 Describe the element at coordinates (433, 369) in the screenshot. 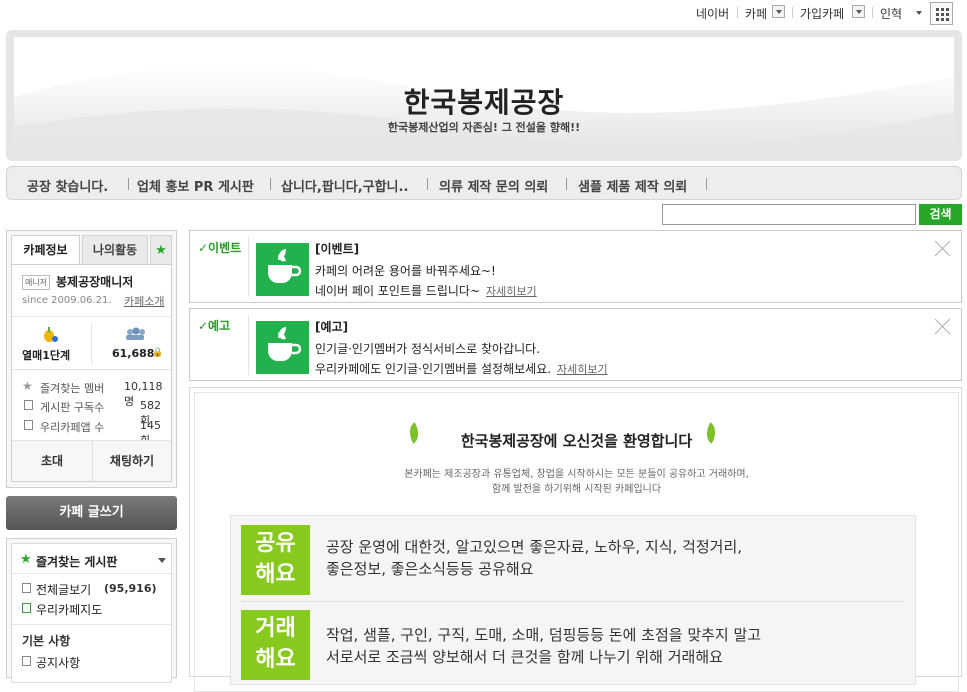

I see `notice-line: 우리카페에도 인기글·인기멤버를 설정해보세요.` at that location.